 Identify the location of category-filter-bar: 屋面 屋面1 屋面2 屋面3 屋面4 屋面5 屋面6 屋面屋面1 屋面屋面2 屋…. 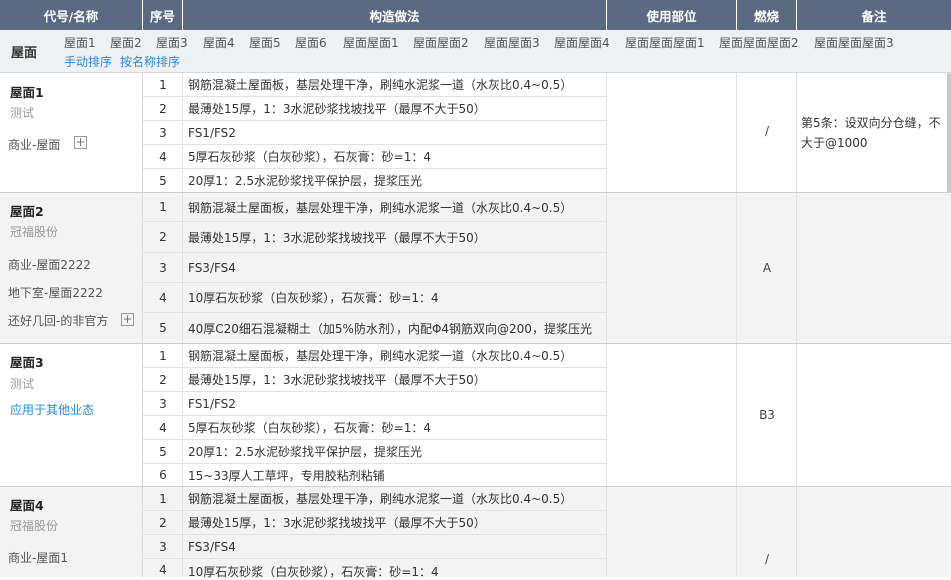
(475, 51).